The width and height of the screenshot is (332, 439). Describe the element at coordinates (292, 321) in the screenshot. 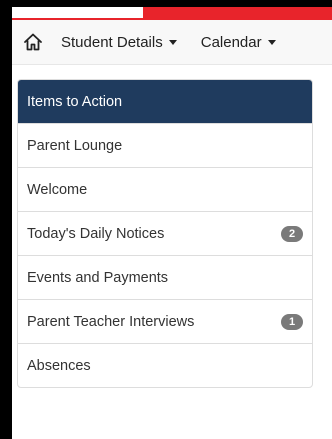

I see `count-badge: 1` at that location.